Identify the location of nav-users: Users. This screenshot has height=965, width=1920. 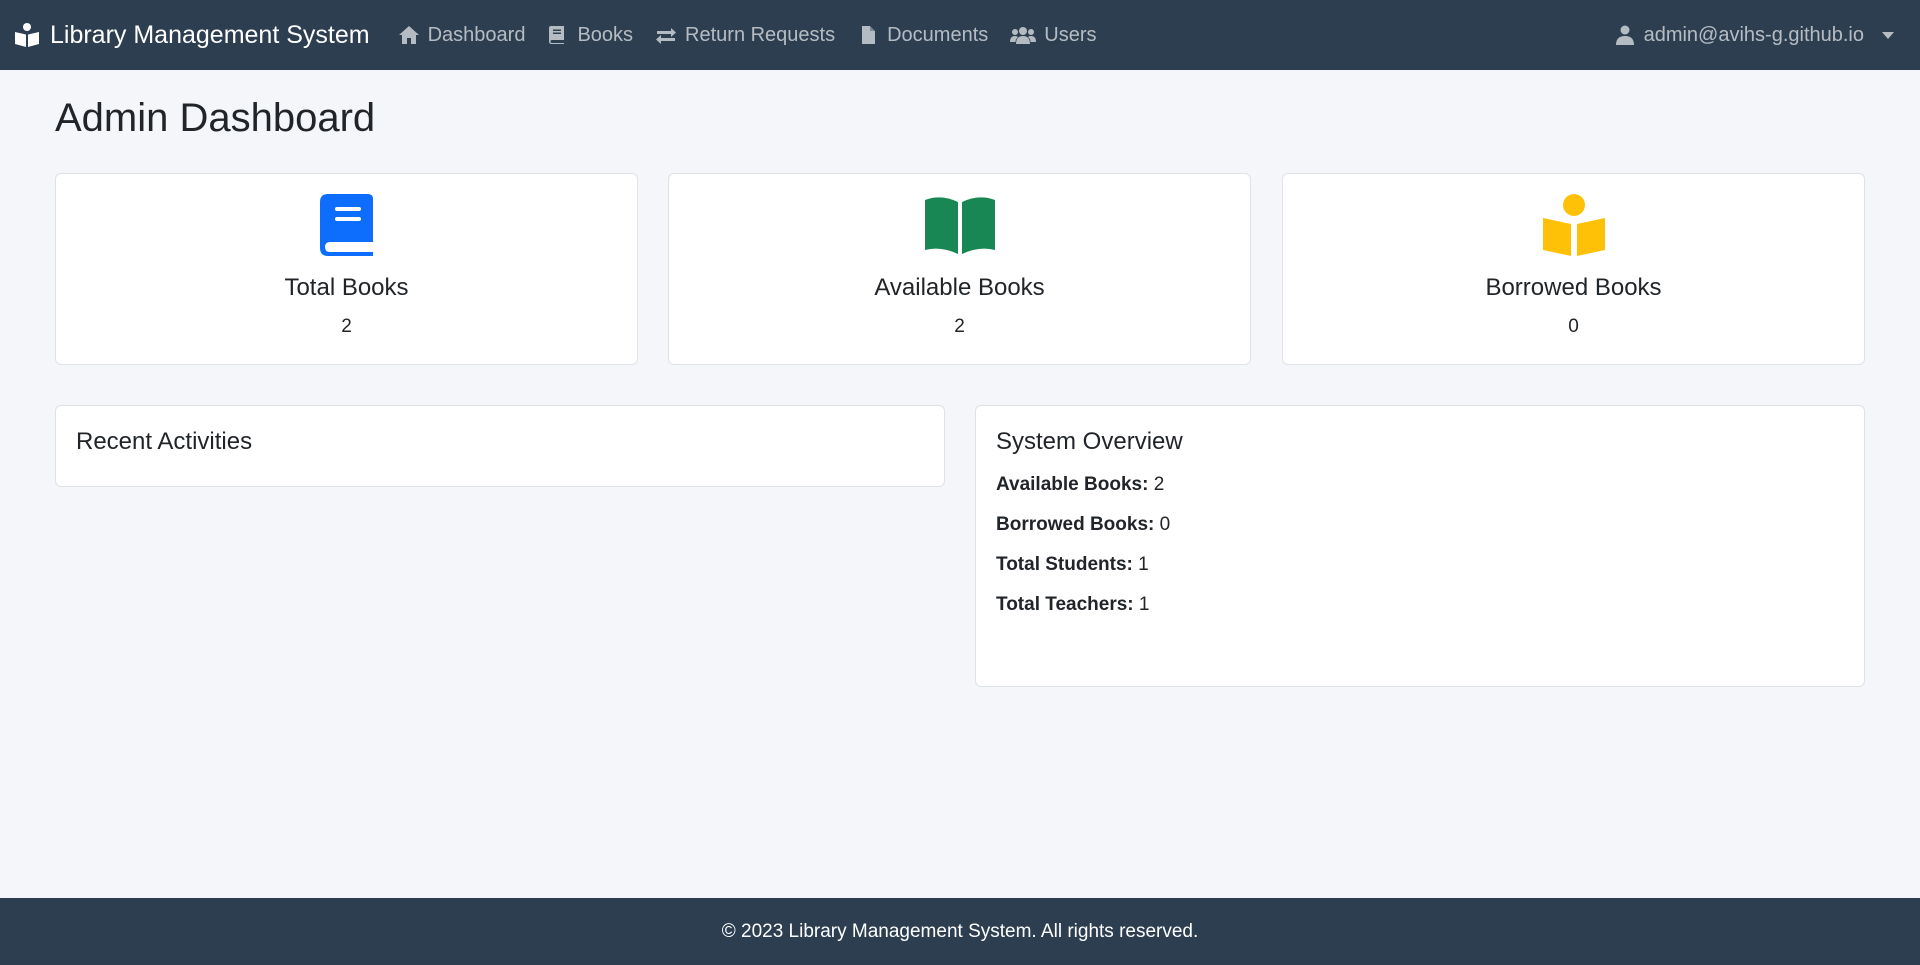
(1053, 35).